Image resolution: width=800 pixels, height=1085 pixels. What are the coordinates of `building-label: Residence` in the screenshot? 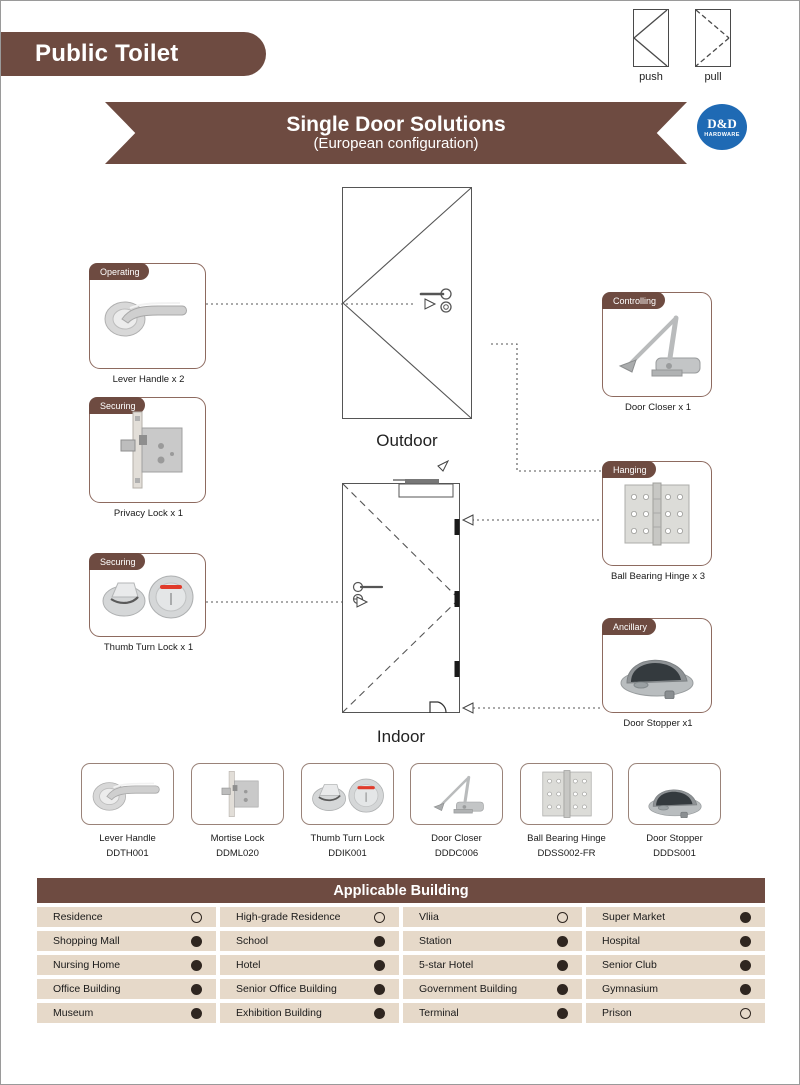 It's located at (78, 917).